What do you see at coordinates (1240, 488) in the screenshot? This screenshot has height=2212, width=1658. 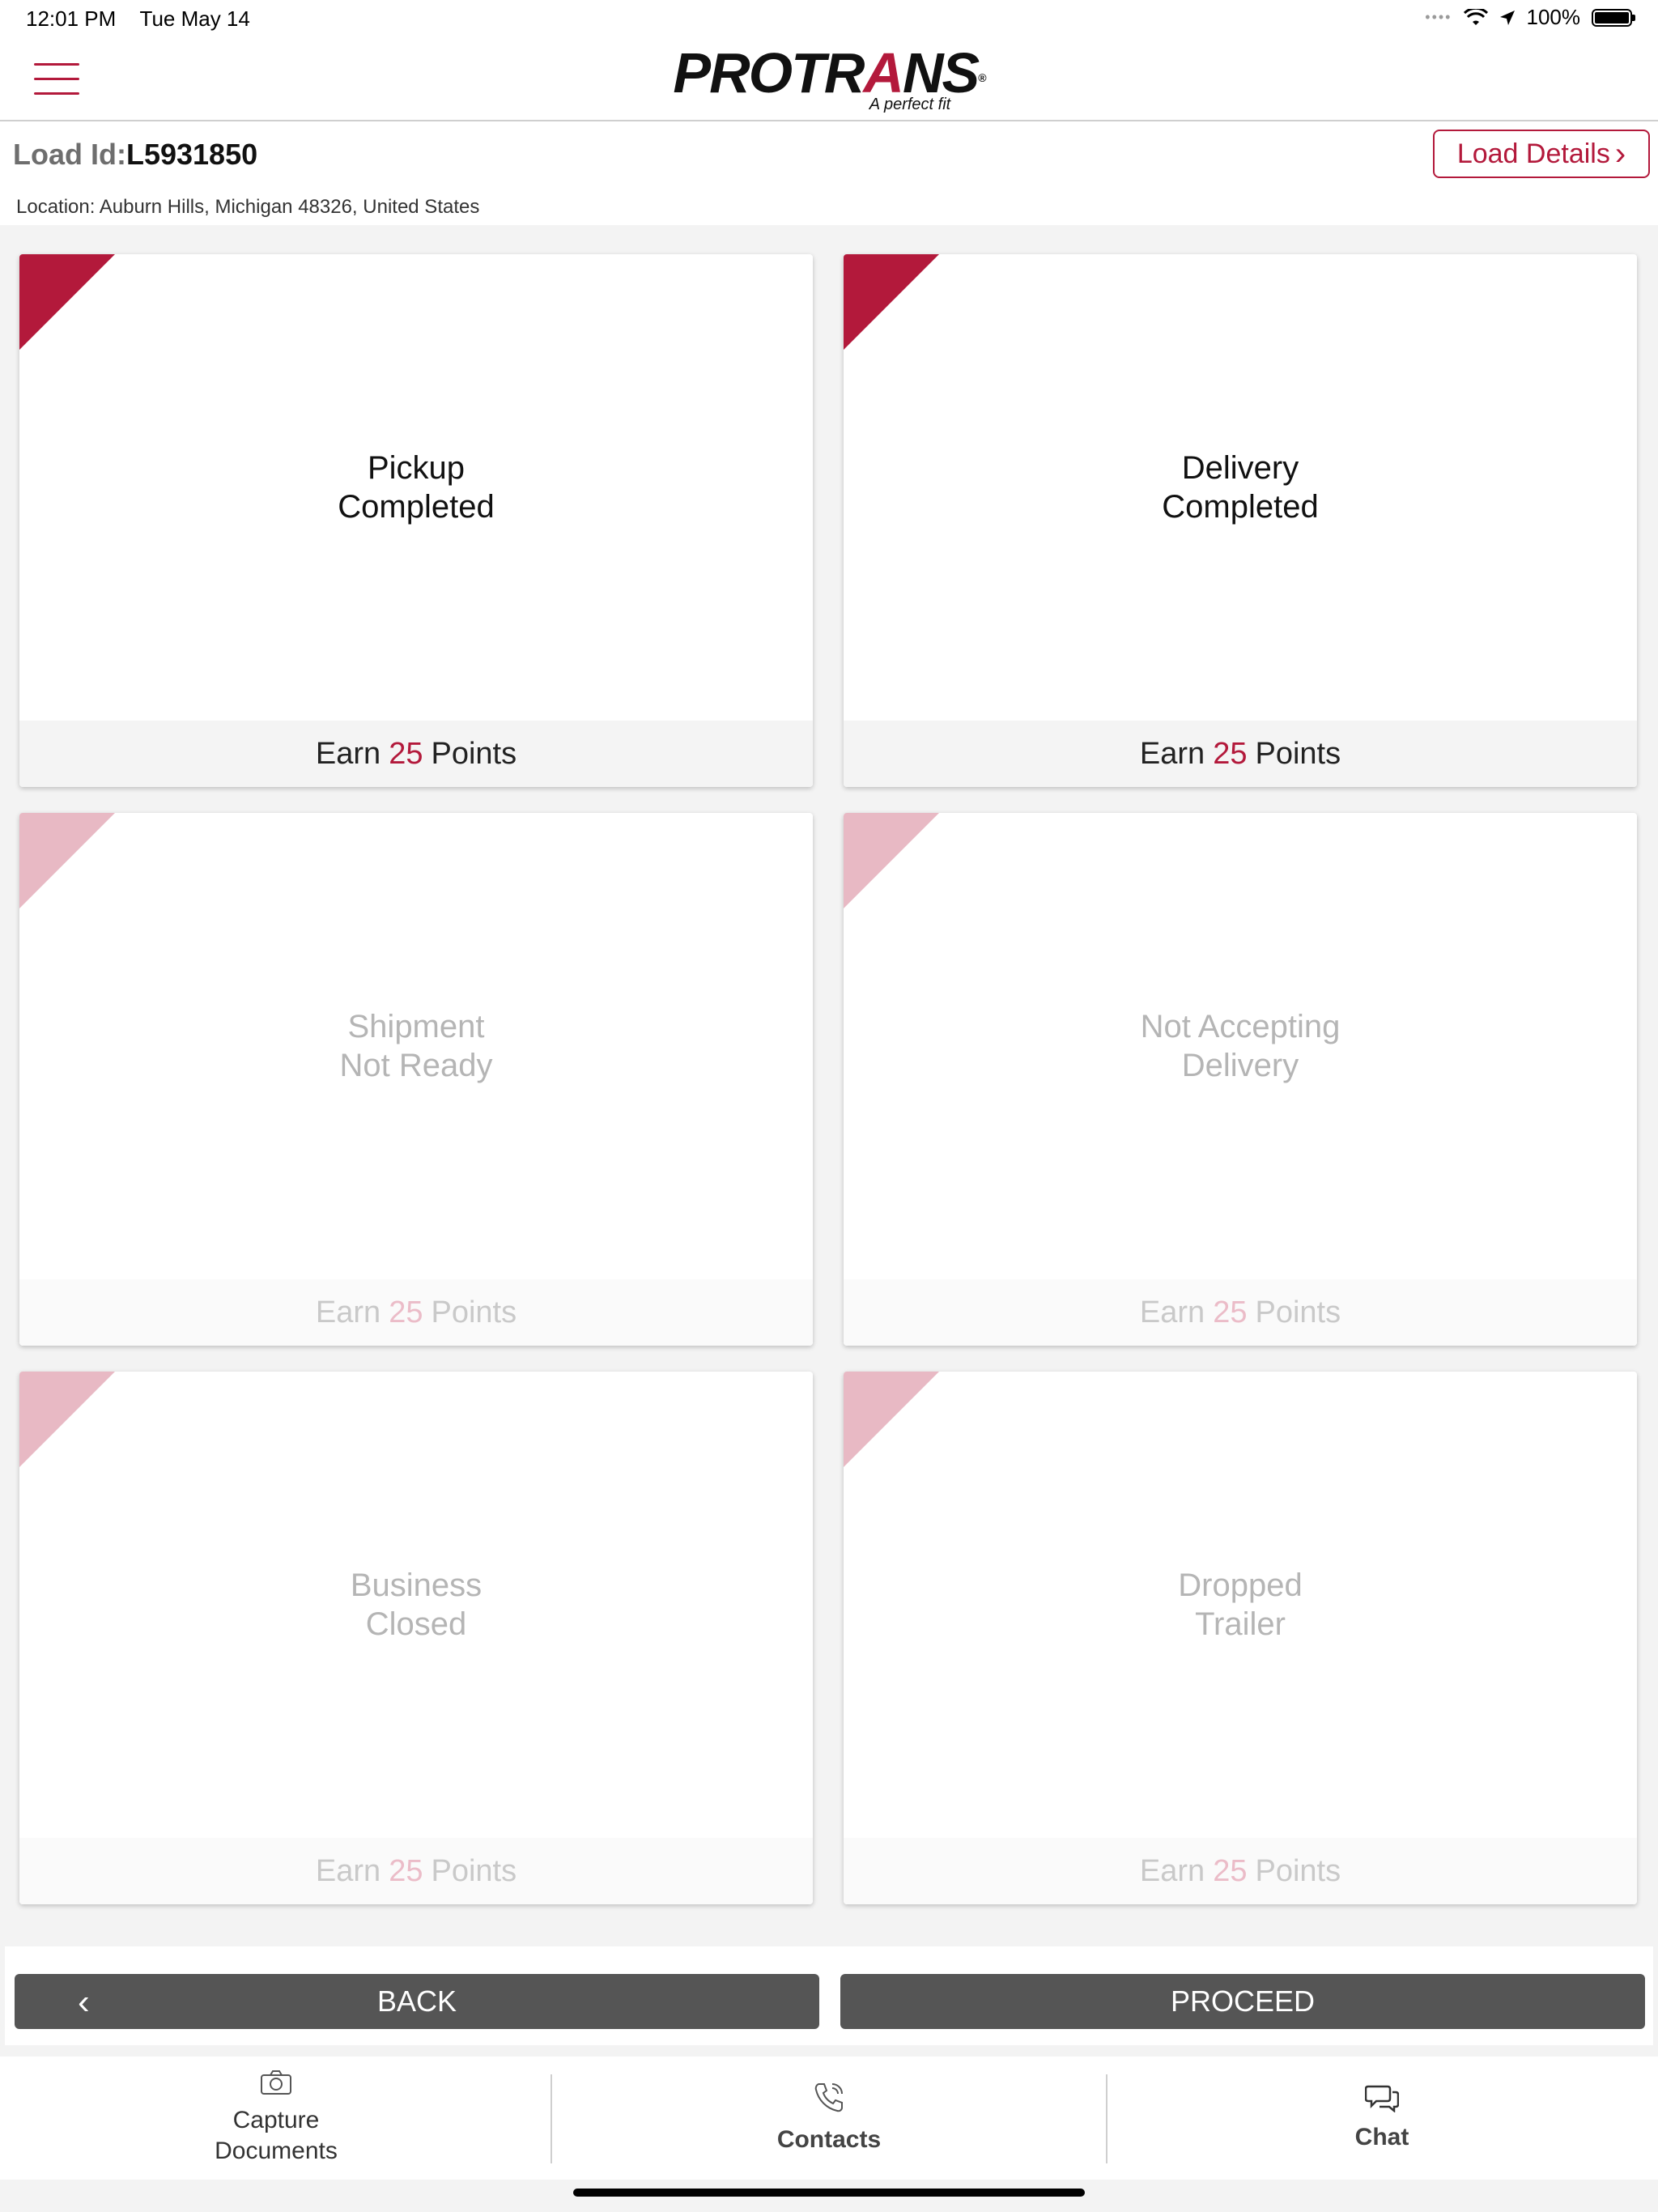 I see `tile-label: Delivery Completed` at bounding box center [1240, 488].